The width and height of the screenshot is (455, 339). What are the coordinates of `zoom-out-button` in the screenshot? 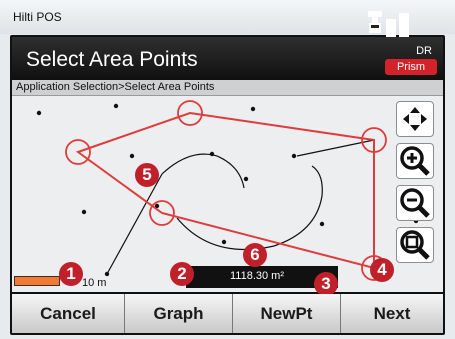 It's located at (415, 203).